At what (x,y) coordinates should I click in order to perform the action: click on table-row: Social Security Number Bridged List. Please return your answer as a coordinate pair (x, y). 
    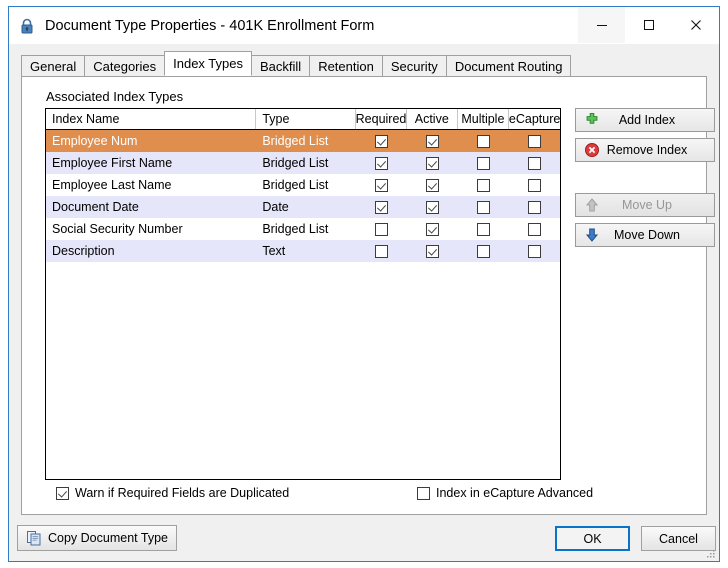
    Looking at the image, I should click on (303, 229).